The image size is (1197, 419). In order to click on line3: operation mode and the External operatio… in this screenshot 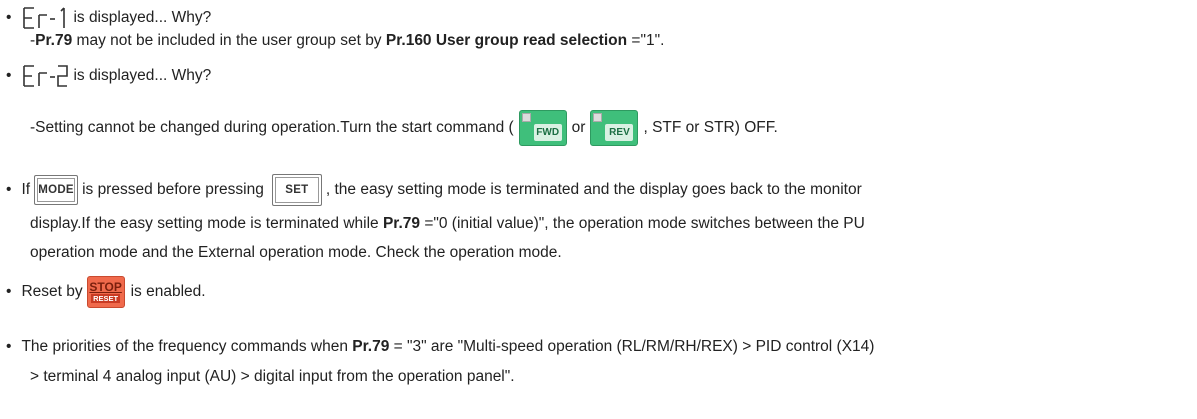, I will do `click(296, 252)`.